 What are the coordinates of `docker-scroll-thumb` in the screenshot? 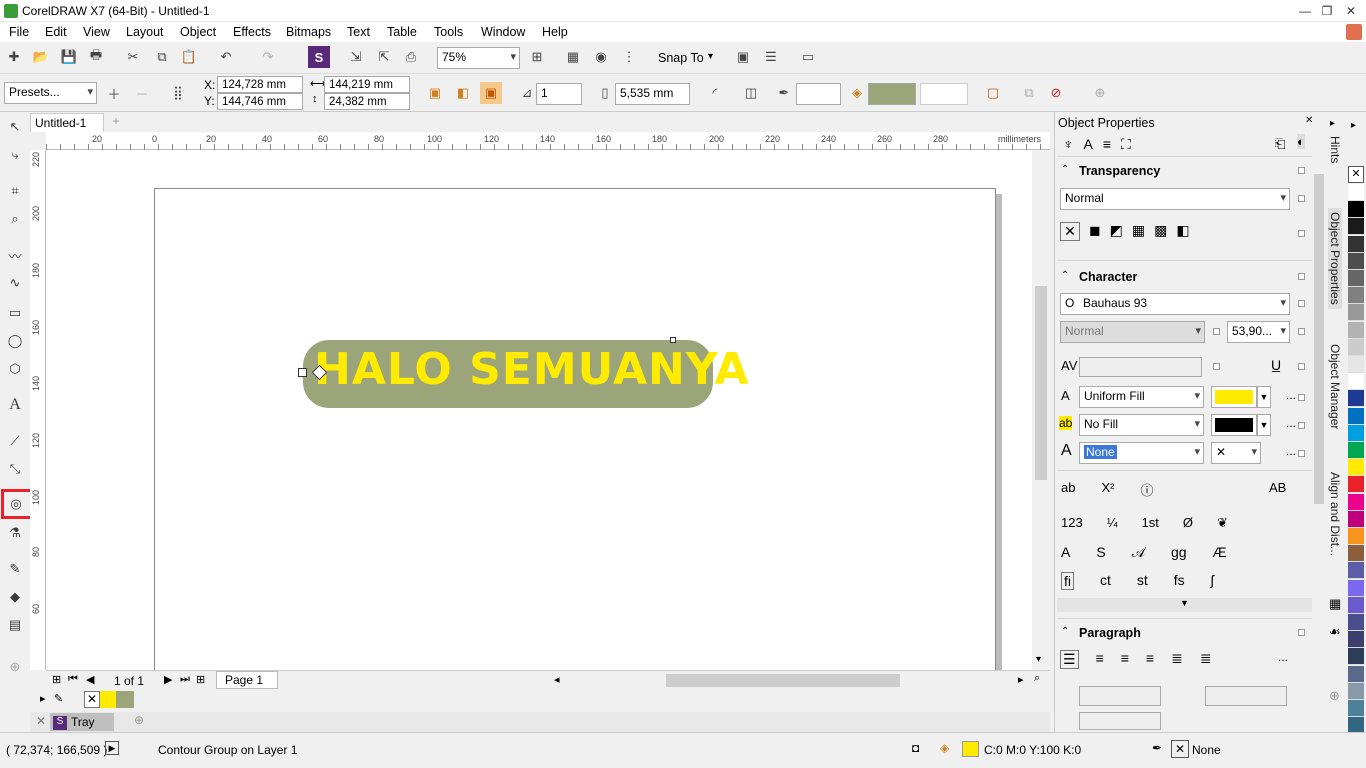 It's located at (1319, 339).